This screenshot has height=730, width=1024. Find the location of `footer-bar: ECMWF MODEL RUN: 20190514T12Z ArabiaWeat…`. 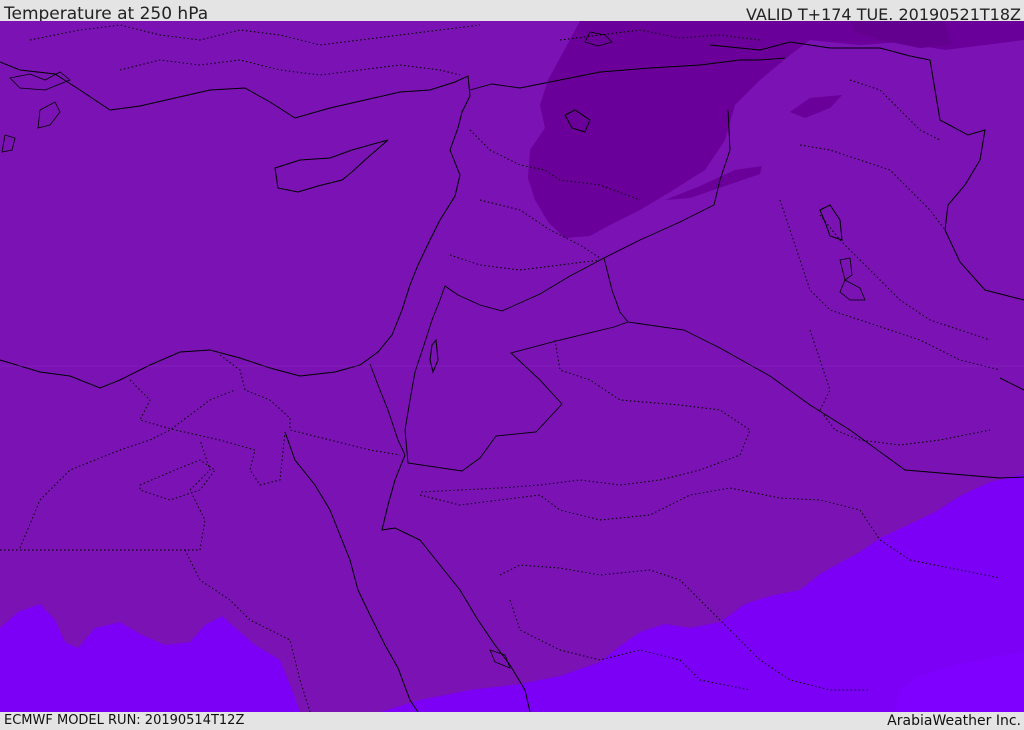

footer-bar: ECMWF MODEL RUN: 20190514T12Z ArabiaWeat… is located at coordinates (512, 720).